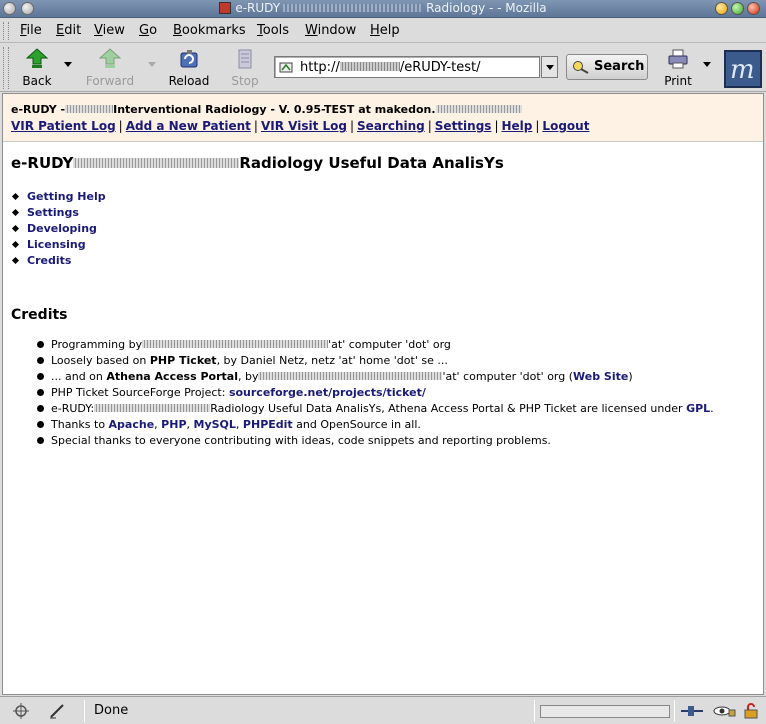 This screenshot has width=766, height=724. I want to click on credit-text: 'at' computer 'dot' org, so click(389, 344).